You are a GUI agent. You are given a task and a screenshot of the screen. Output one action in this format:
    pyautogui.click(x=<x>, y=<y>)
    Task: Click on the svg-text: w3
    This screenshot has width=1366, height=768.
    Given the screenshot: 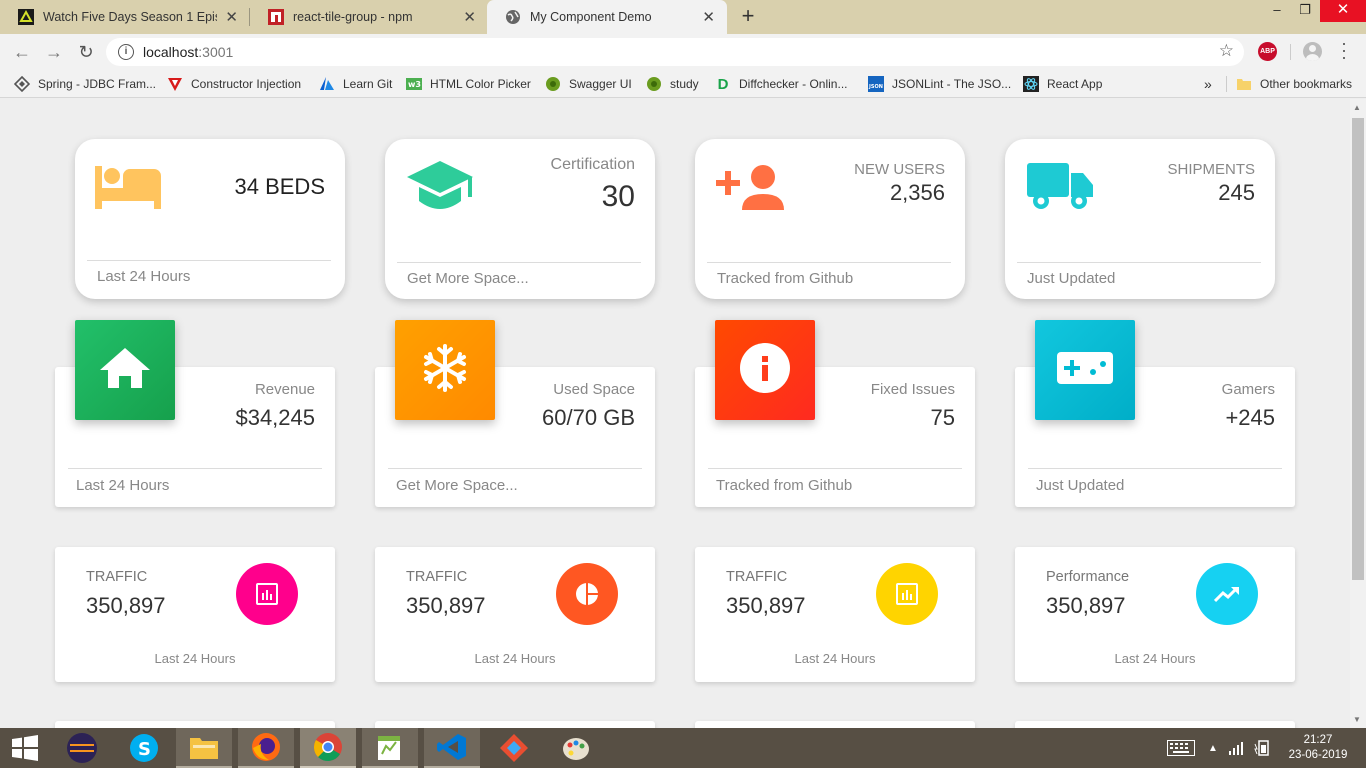 What is the action you would take?
    pyautogui.click(x=414, y=84)
    